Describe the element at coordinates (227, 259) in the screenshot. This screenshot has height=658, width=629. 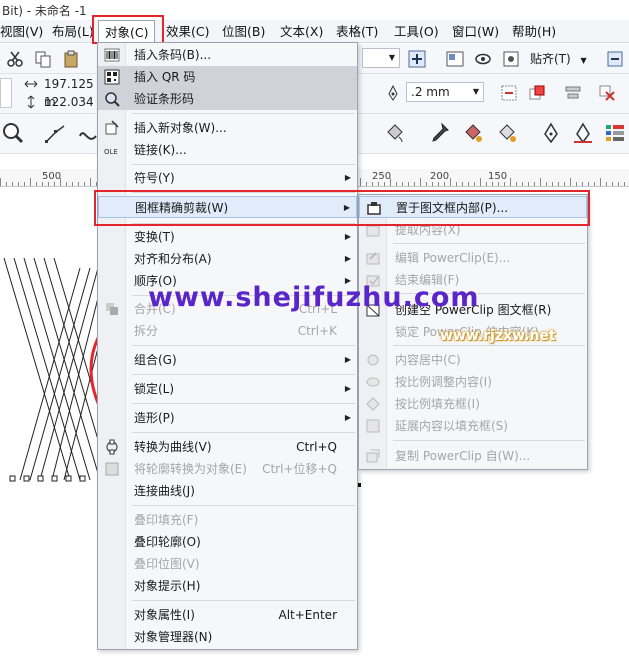
I see `menu-align-distribute: 对齐和分布(A) ▶` at that location.